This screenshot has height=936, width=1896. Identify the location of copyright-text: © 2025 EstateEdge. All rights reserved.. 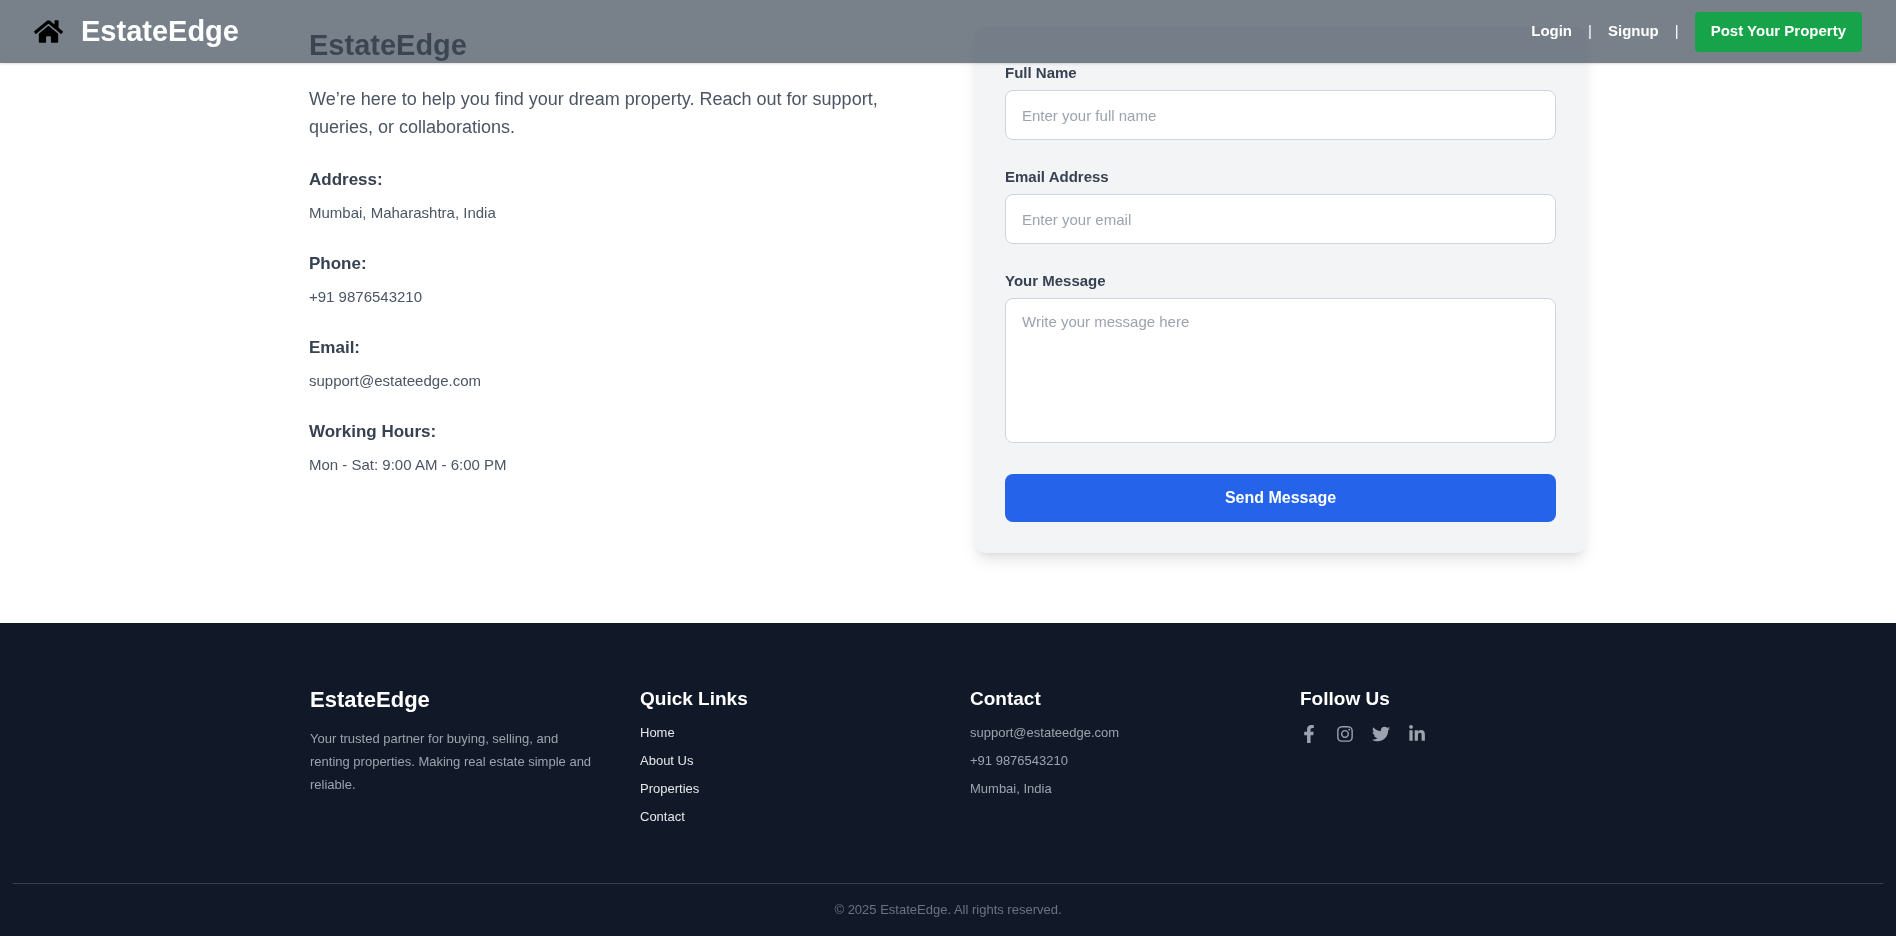
(948, 910).